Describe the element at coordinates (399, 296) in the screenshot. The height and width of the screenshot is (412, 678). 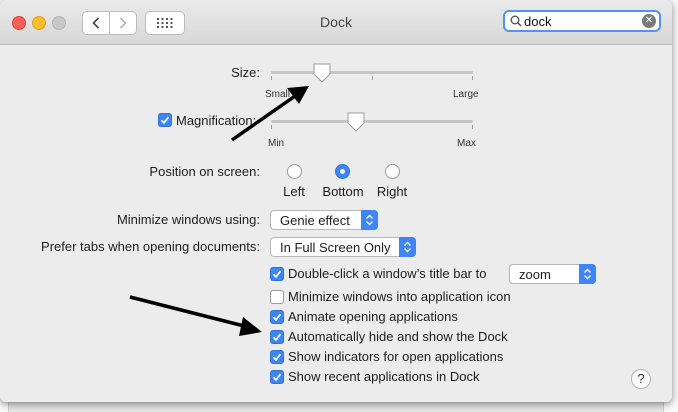
I see `minimize-into-icon-label: Minimize windows into application icon` at that location.